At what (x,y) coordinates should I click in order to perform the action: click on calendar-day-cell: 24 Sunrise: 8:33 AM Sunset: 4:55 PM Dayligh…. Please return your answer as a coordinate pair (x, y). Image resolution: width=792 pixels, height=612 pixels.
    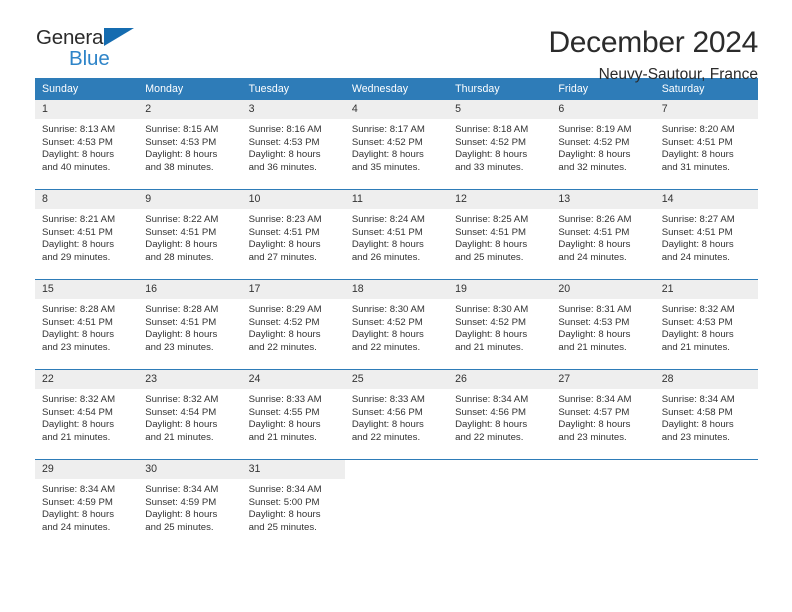
    Looking at the image, I should click on (293, 414).